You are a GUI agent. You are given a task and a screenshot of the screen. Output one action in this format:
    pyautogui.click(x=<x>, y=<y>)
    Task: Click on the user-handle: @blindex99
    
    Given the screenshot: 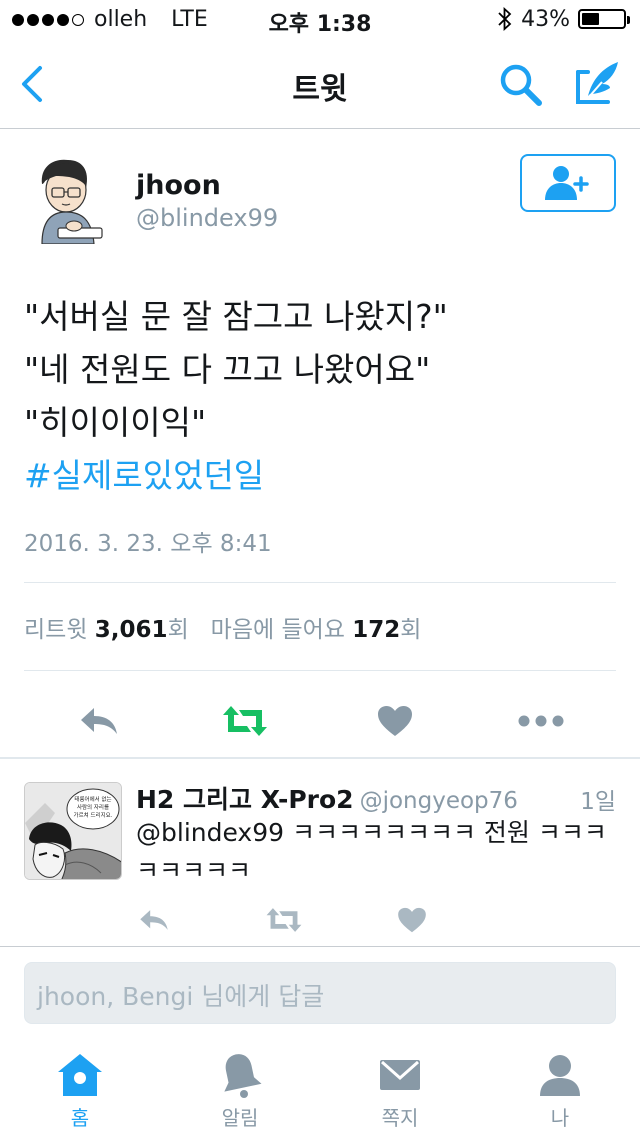 What is the action you would take?
    pyautogui.click(x=207, y=218)
    